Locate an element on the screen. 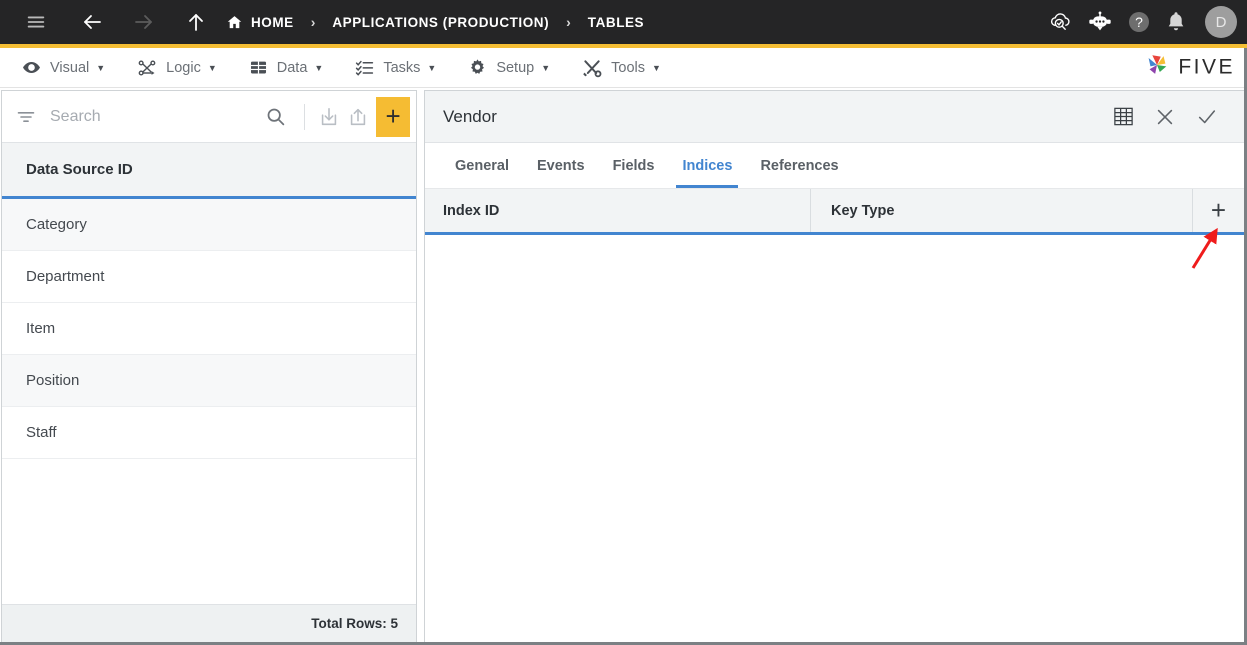 The height and width of the screenshot is (645, 1247). list-item-label: Position is located at coordinates (53, 380).